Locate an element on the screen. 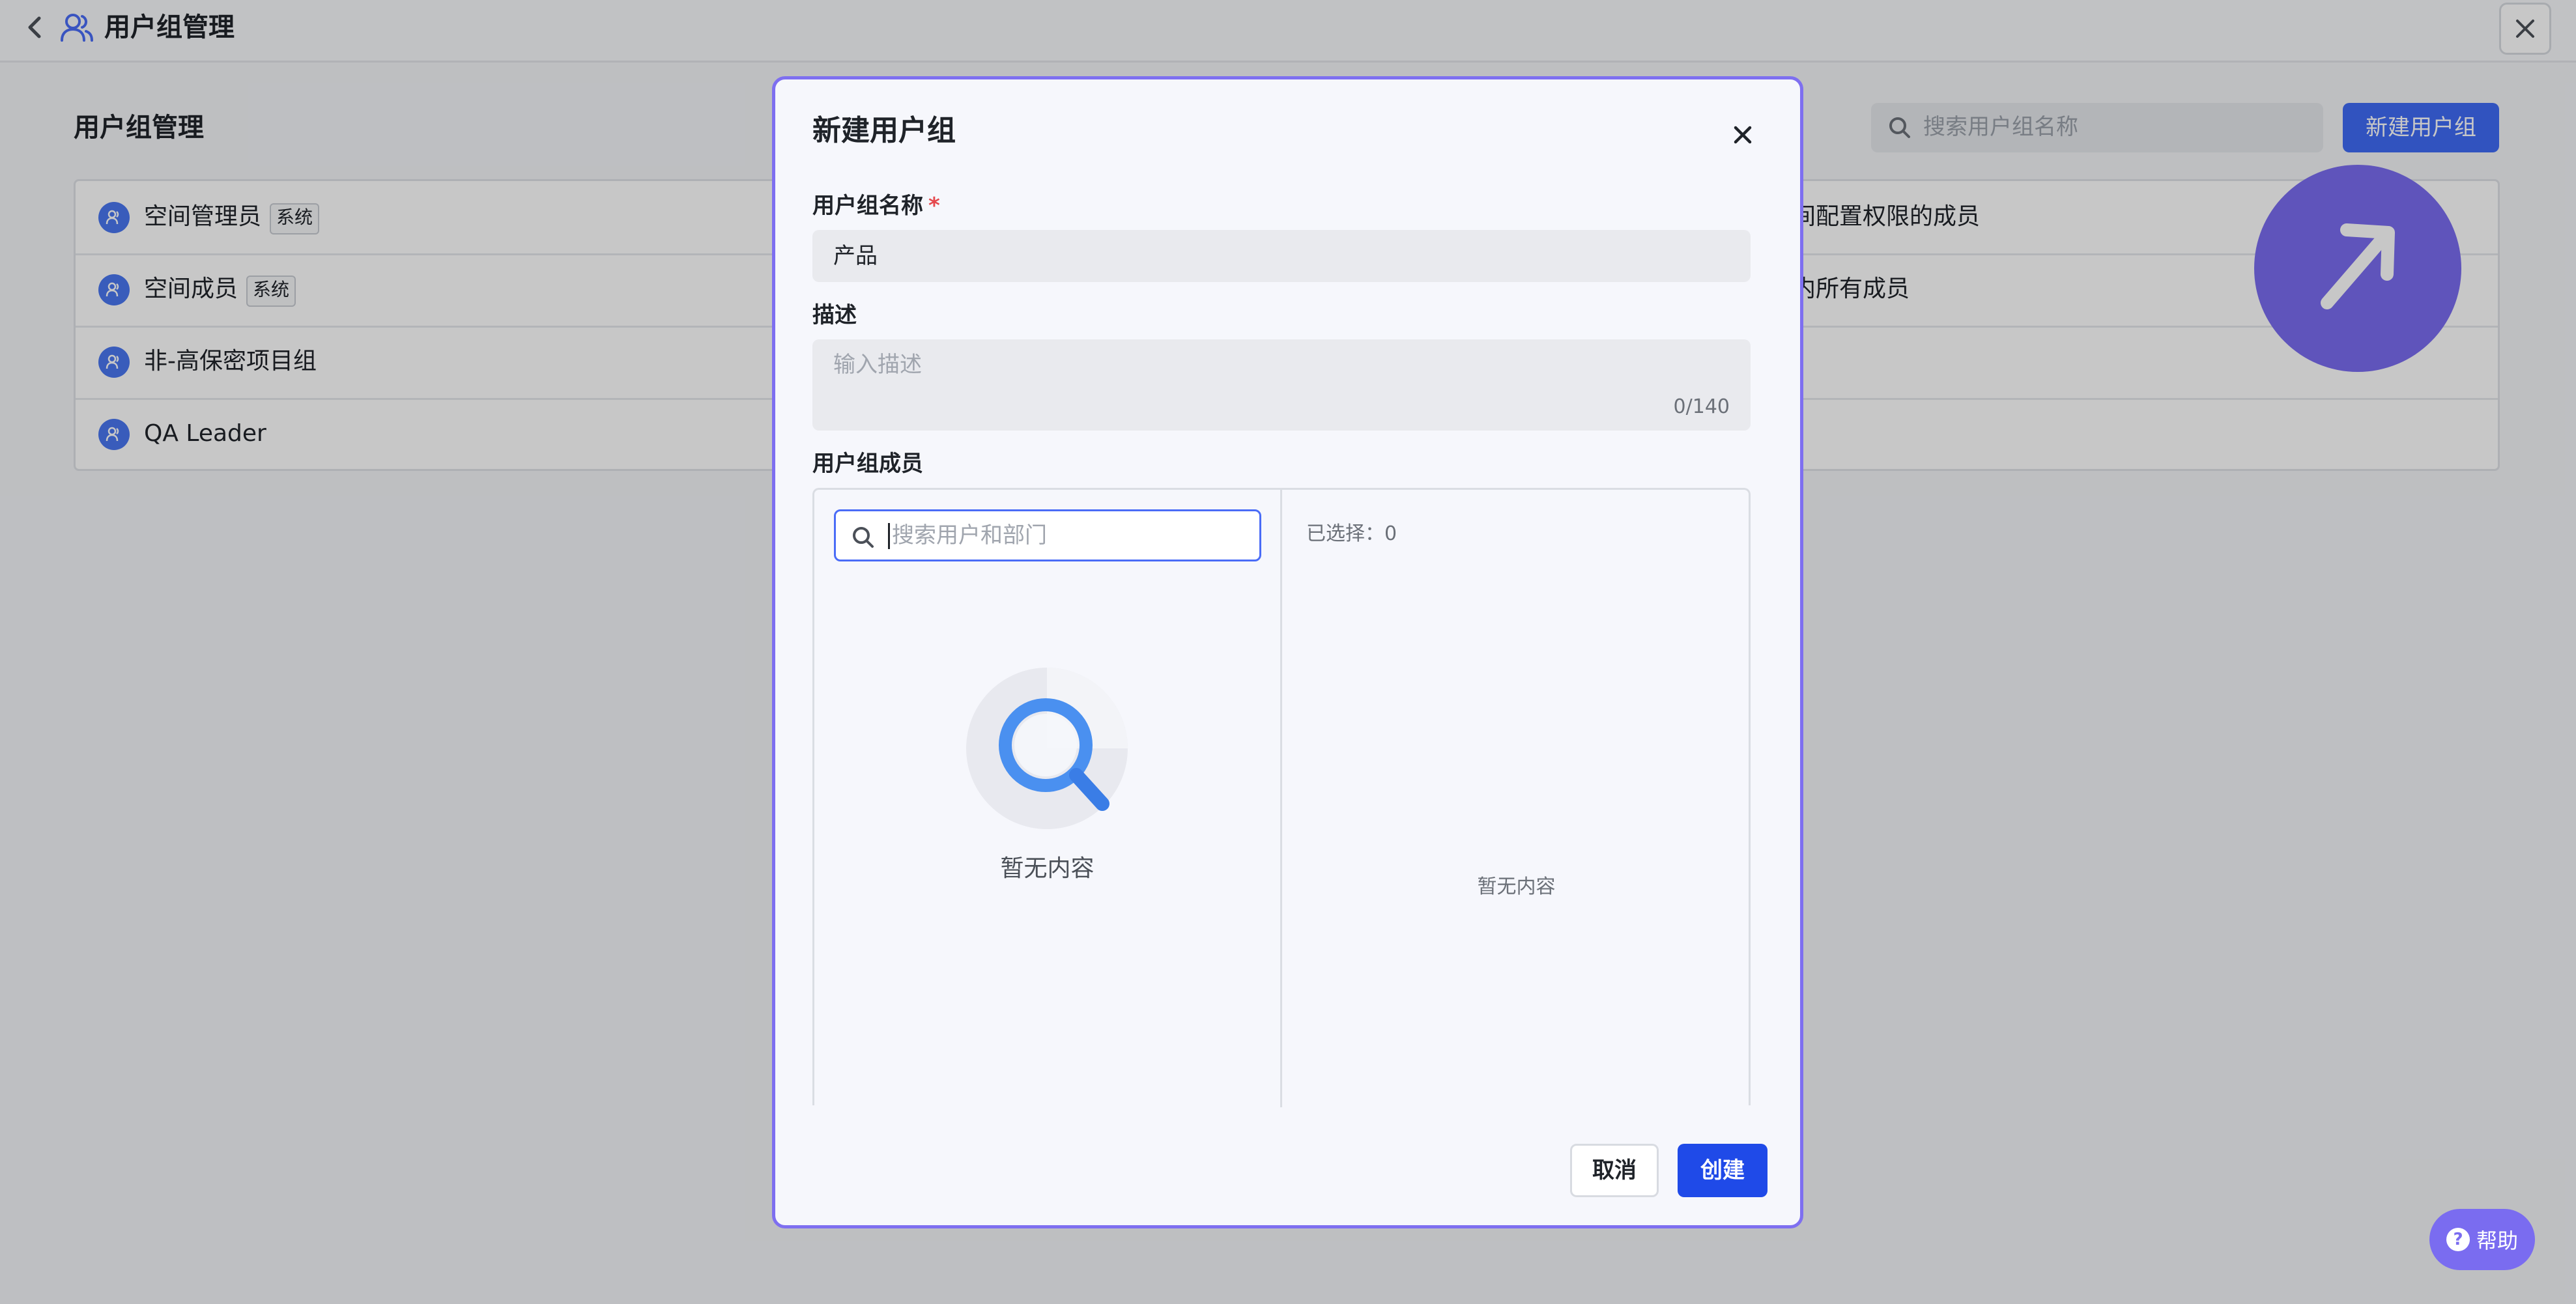 This screenshot has width=2576, height=1304. description-textarea: 输入描述 0/140 is located at coordinates (1281, 385).